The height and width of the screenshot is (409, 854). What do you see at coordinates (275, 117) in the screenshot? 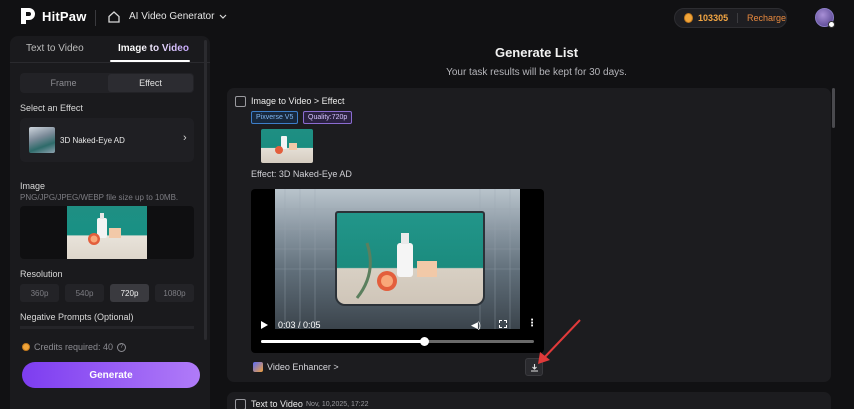
I see `model-badge: Pixverse V5` at bounding box center [275, 117].